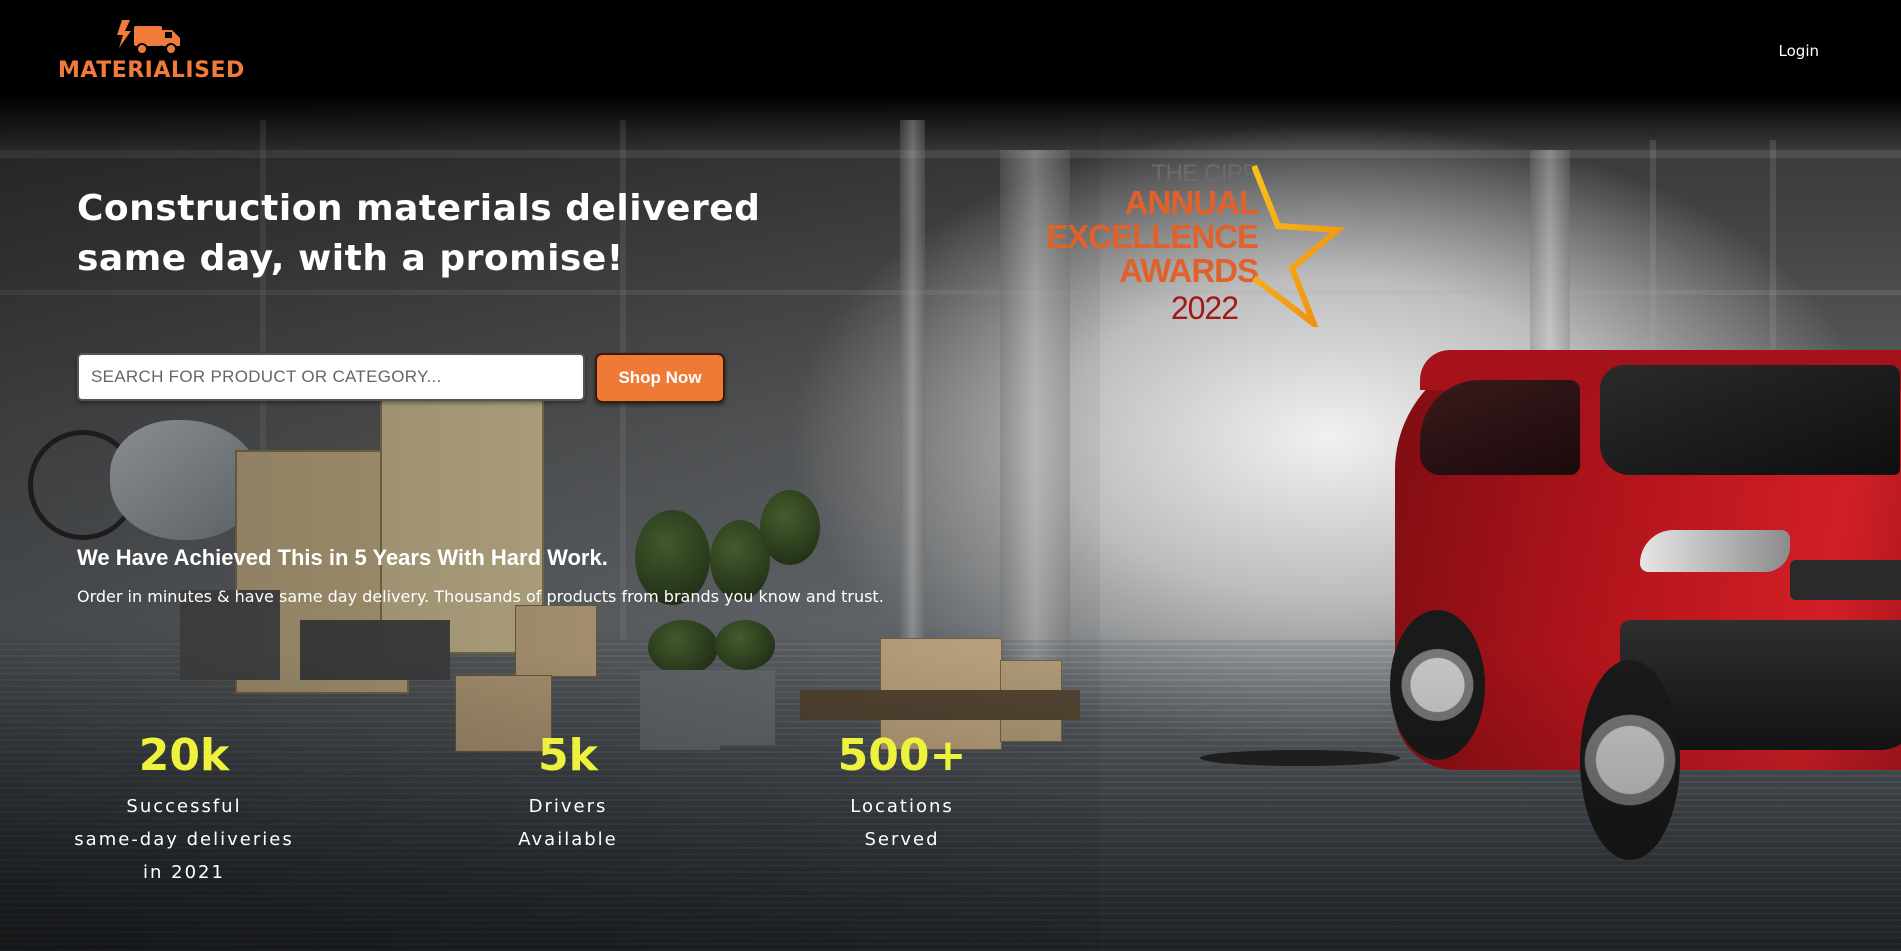 This screenshot has width=1901, height=951. Describe the element at coordinates (1152, 236) in the screenshot. I see `award-line-excellence: EXCELLENCE` at that location.